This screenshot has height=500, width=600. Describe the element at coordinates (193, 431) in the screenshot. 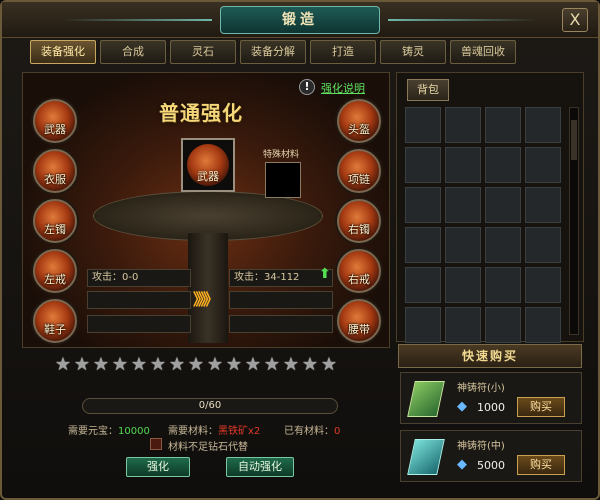

I see `need-material-label: 需要材料：` at that location.